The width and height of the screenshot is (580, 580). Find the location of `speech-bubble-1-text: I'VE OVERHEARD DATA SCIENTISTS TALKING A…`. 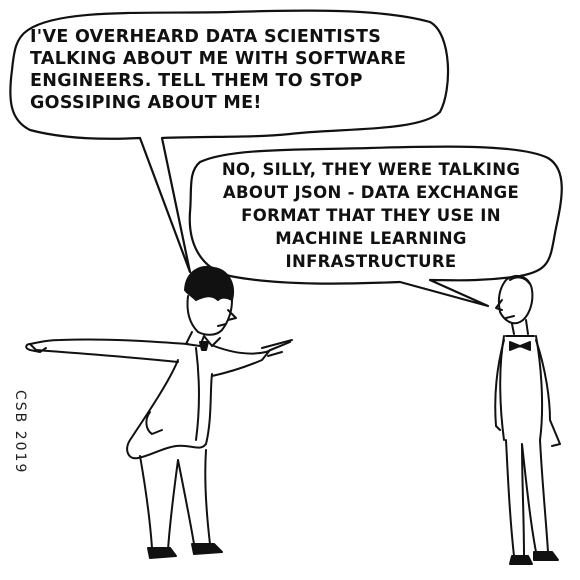

speech-bubble-1-text: I'VE OVERHEARD DATA SCIENTISTS TALKING A… is located at coordinates (218, 70).